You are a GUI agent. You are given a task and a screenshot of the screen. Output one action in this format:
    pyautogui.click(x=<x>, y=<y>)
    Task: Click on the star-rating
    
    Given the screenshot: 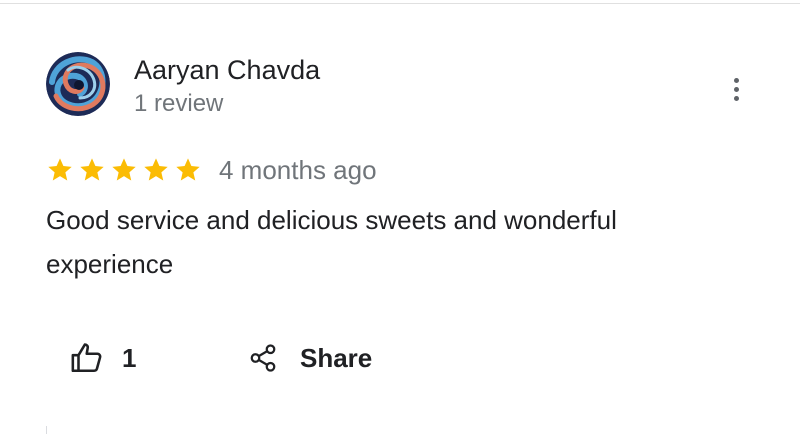 What is the action you would take?
    pyautogui.click(x=124, y=170)
    